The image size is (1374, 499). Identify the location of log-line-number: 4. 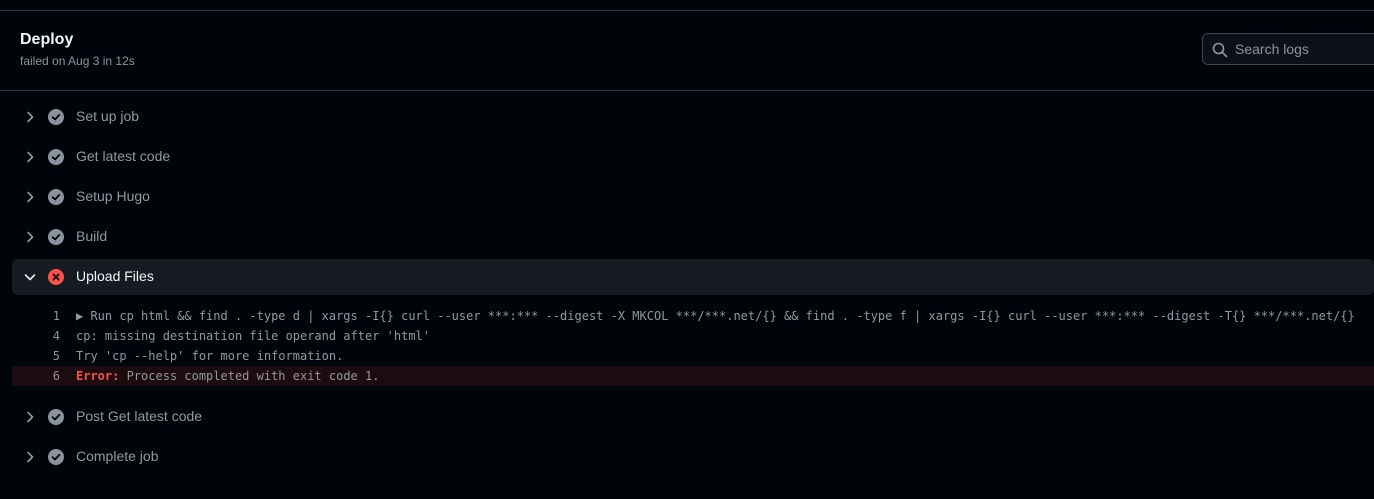
(36, 336).